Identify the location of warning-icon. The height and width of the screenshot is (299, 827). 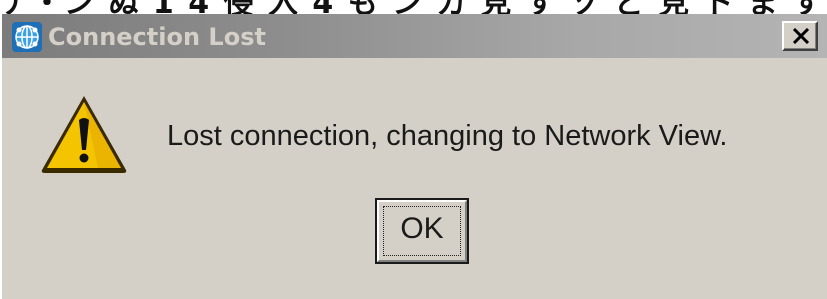
(84, 134).